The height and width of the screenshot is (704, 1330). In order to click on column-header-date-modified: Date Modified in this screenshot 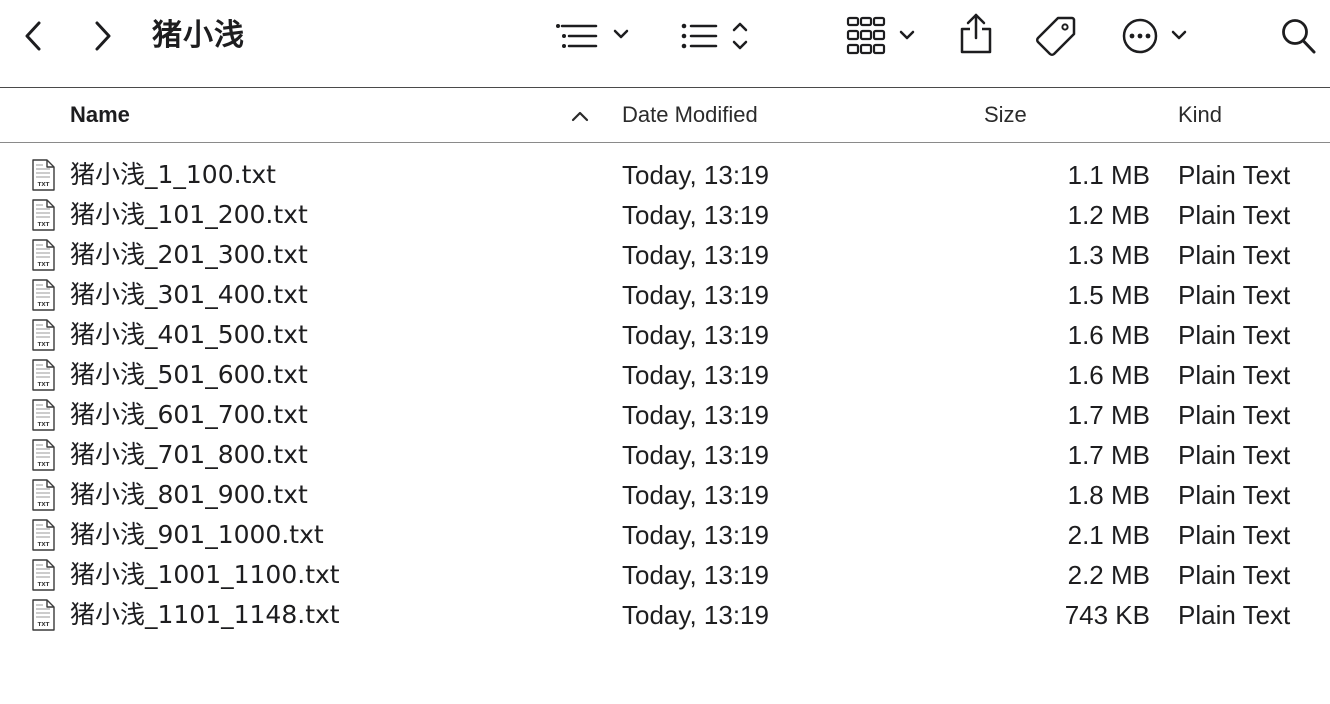, I will do `click(690, 115)`.